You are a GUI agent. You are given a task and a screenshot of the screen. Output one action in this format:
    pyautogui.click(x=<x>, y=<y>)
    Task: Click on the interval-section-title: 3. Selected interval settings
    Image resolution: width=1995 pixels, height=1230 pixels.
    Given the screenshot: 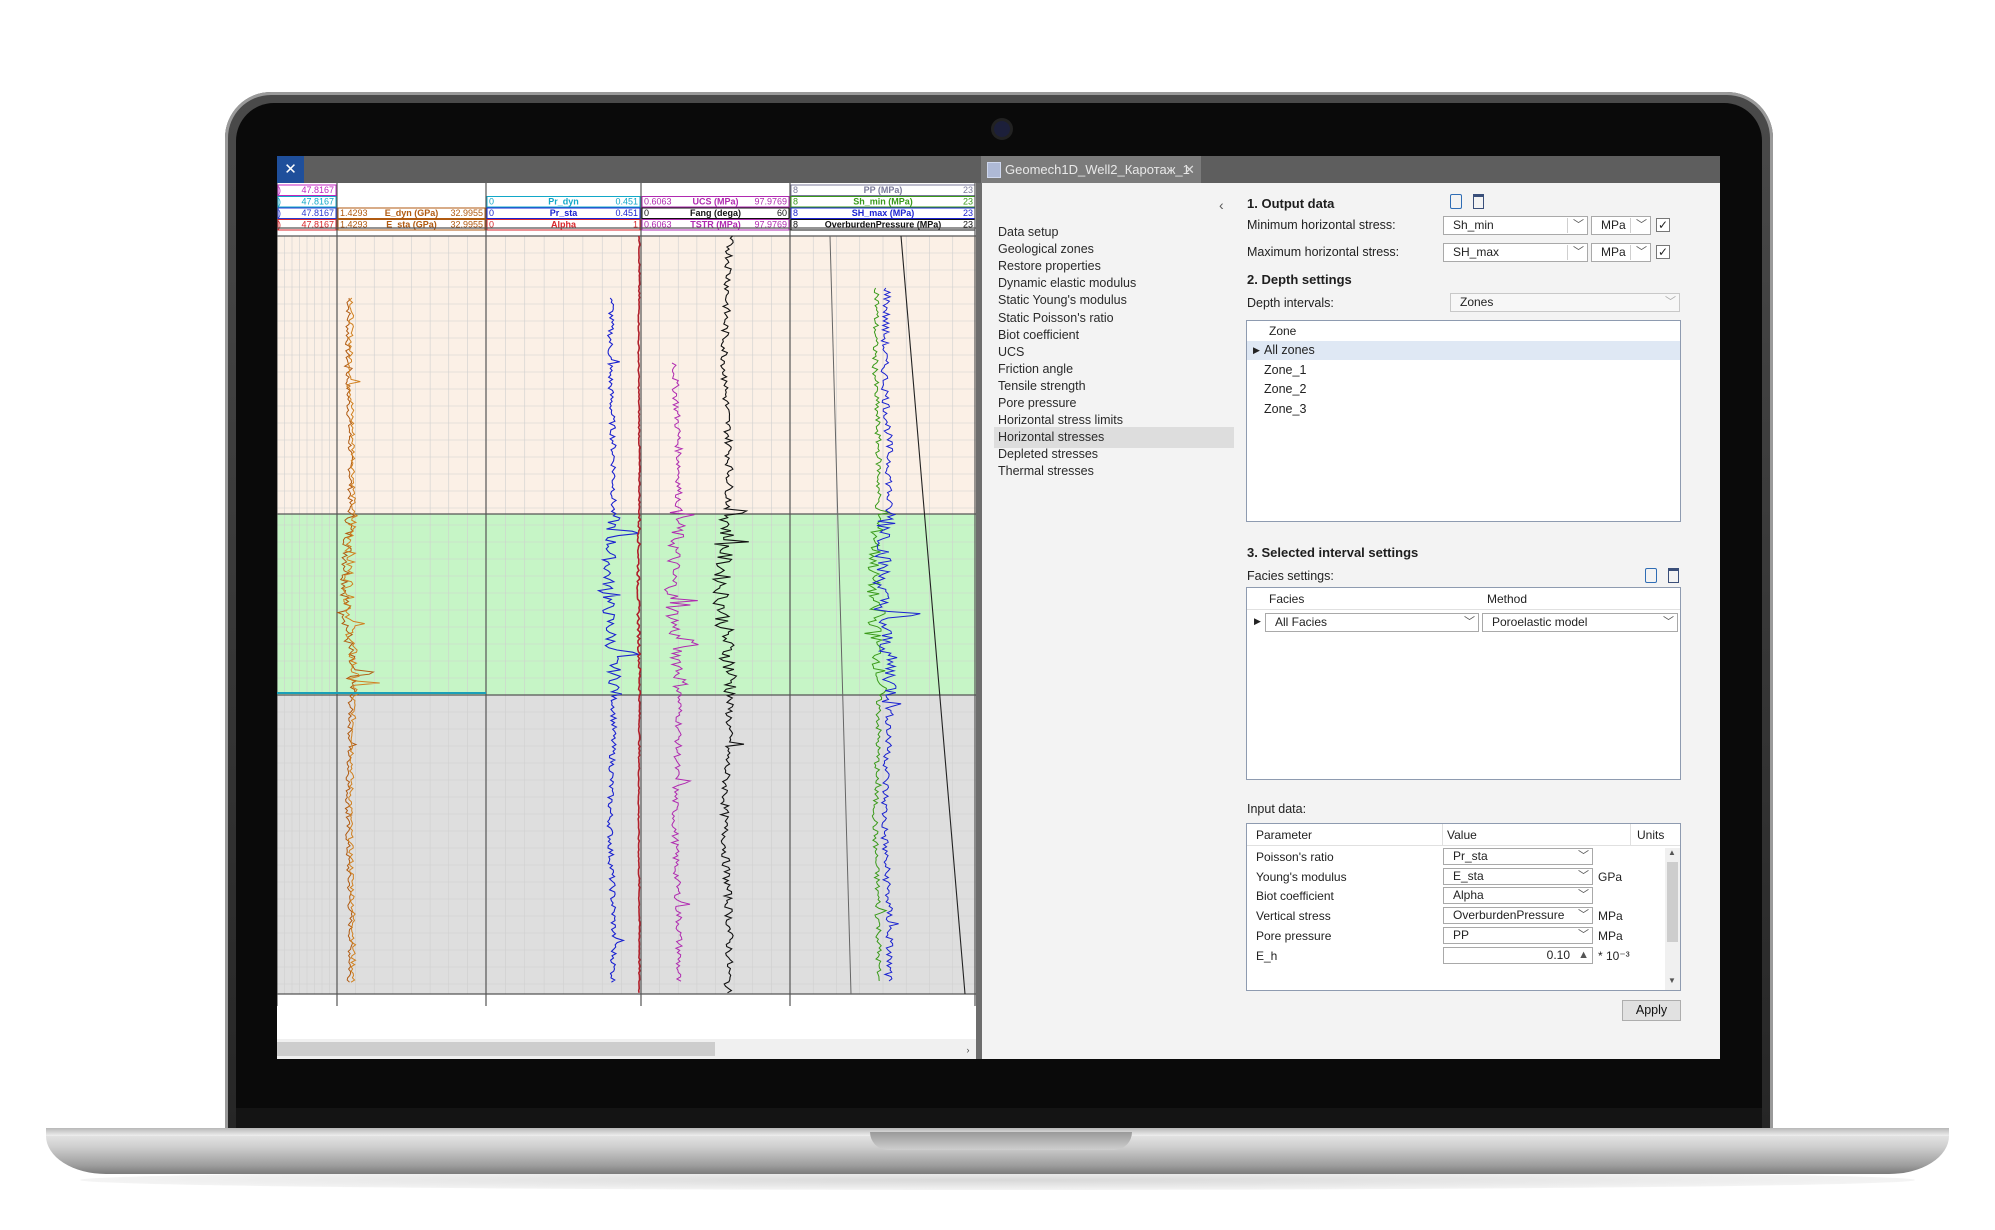 What is the action you would take?
    pyautogui.click(x=1333, y=552)
    